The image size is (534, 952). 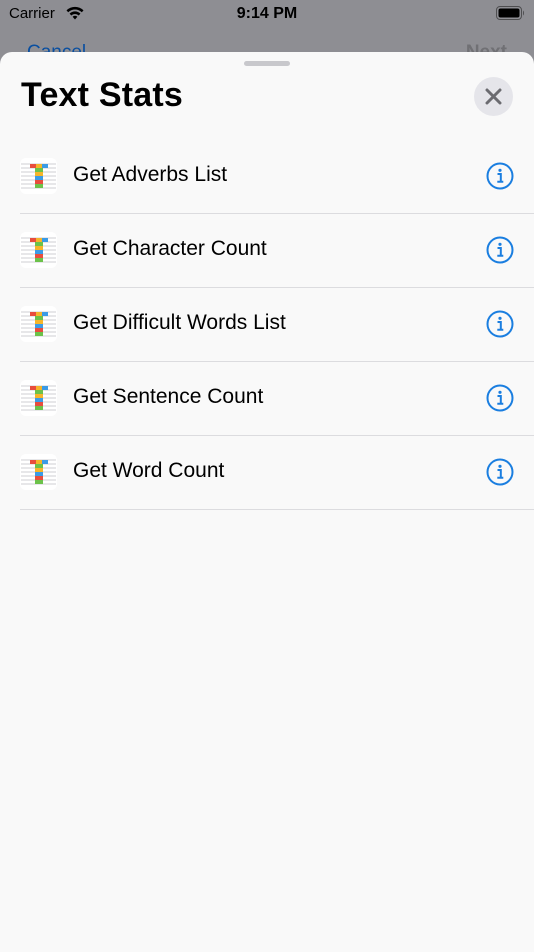 I want to click on sheet-title: Text Stats, so click(x=102, y=95).